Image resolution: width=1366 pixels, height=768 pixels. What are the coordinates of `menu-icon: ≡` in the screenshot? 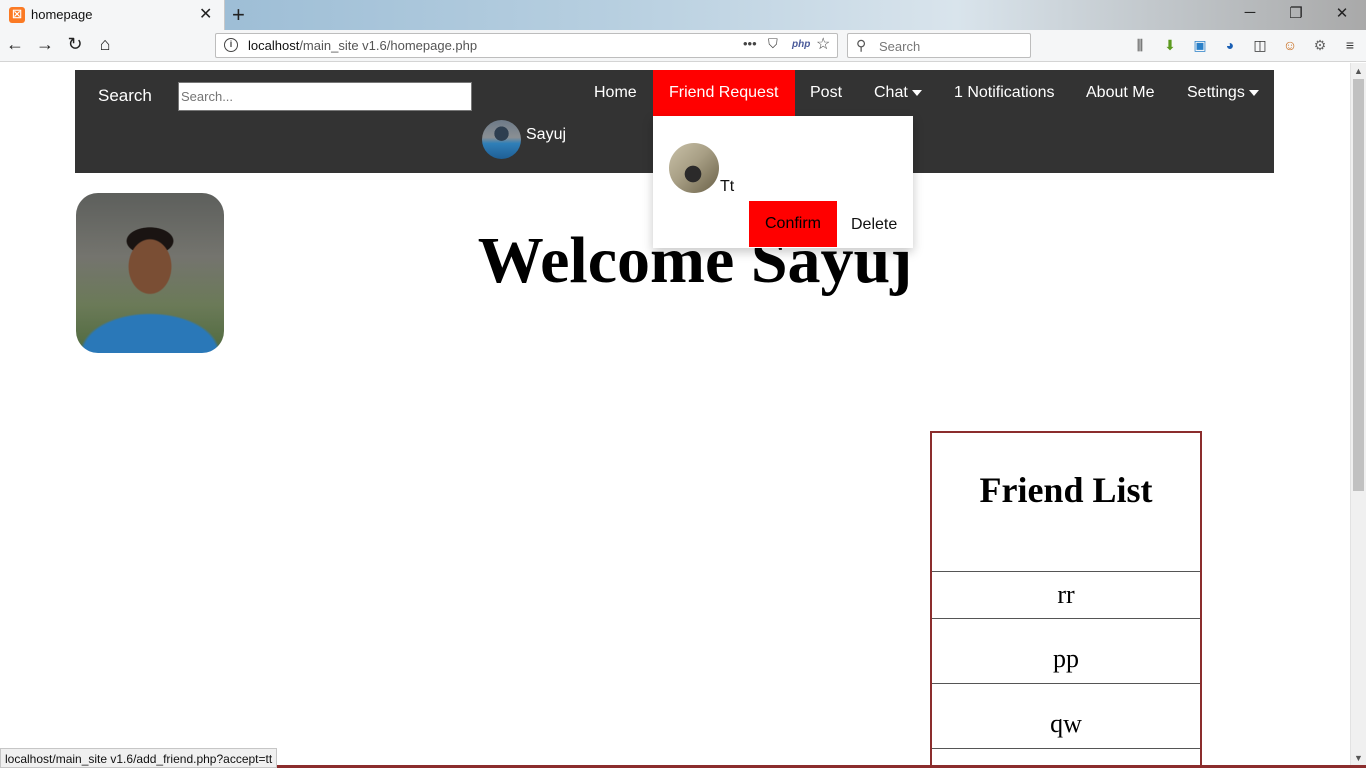 It's located at (1350, 45).